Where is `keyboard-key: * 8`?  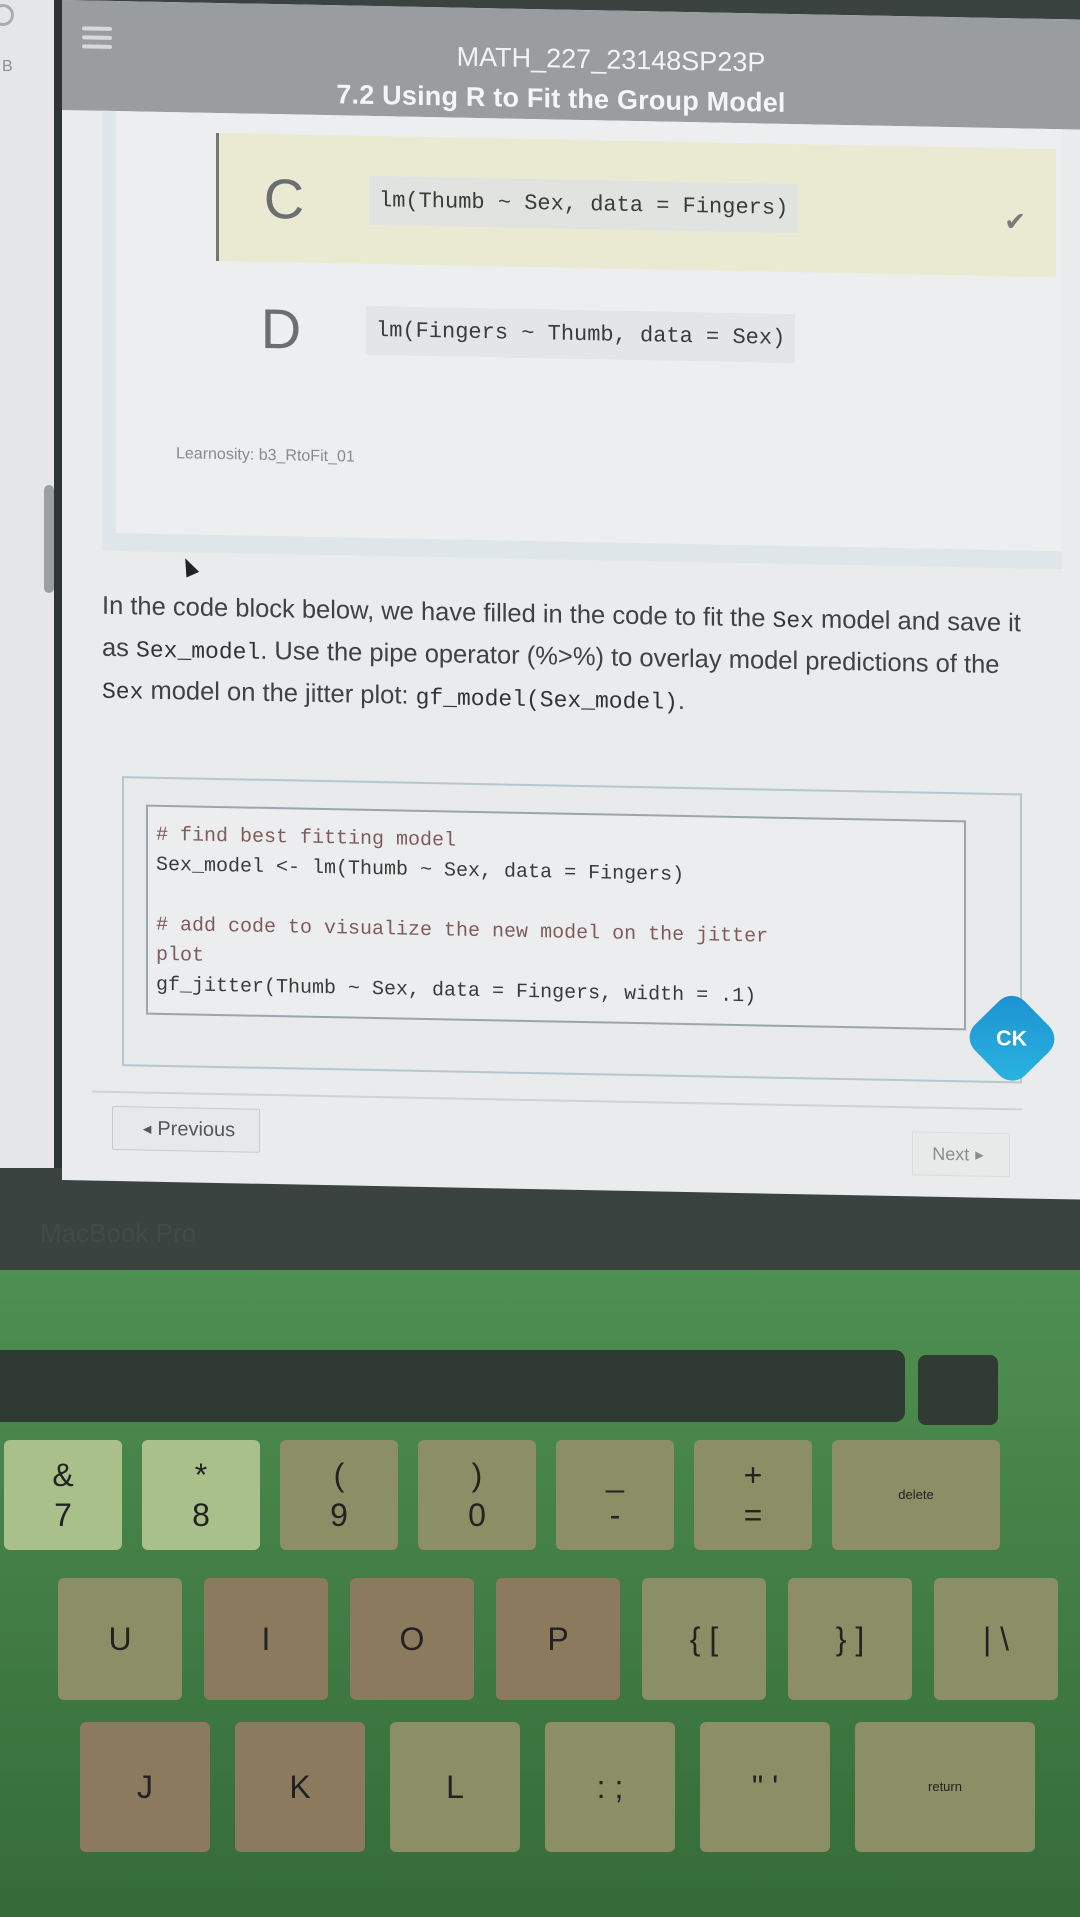
keyboard-key: * 8 is located at coordinates (201, 1495).